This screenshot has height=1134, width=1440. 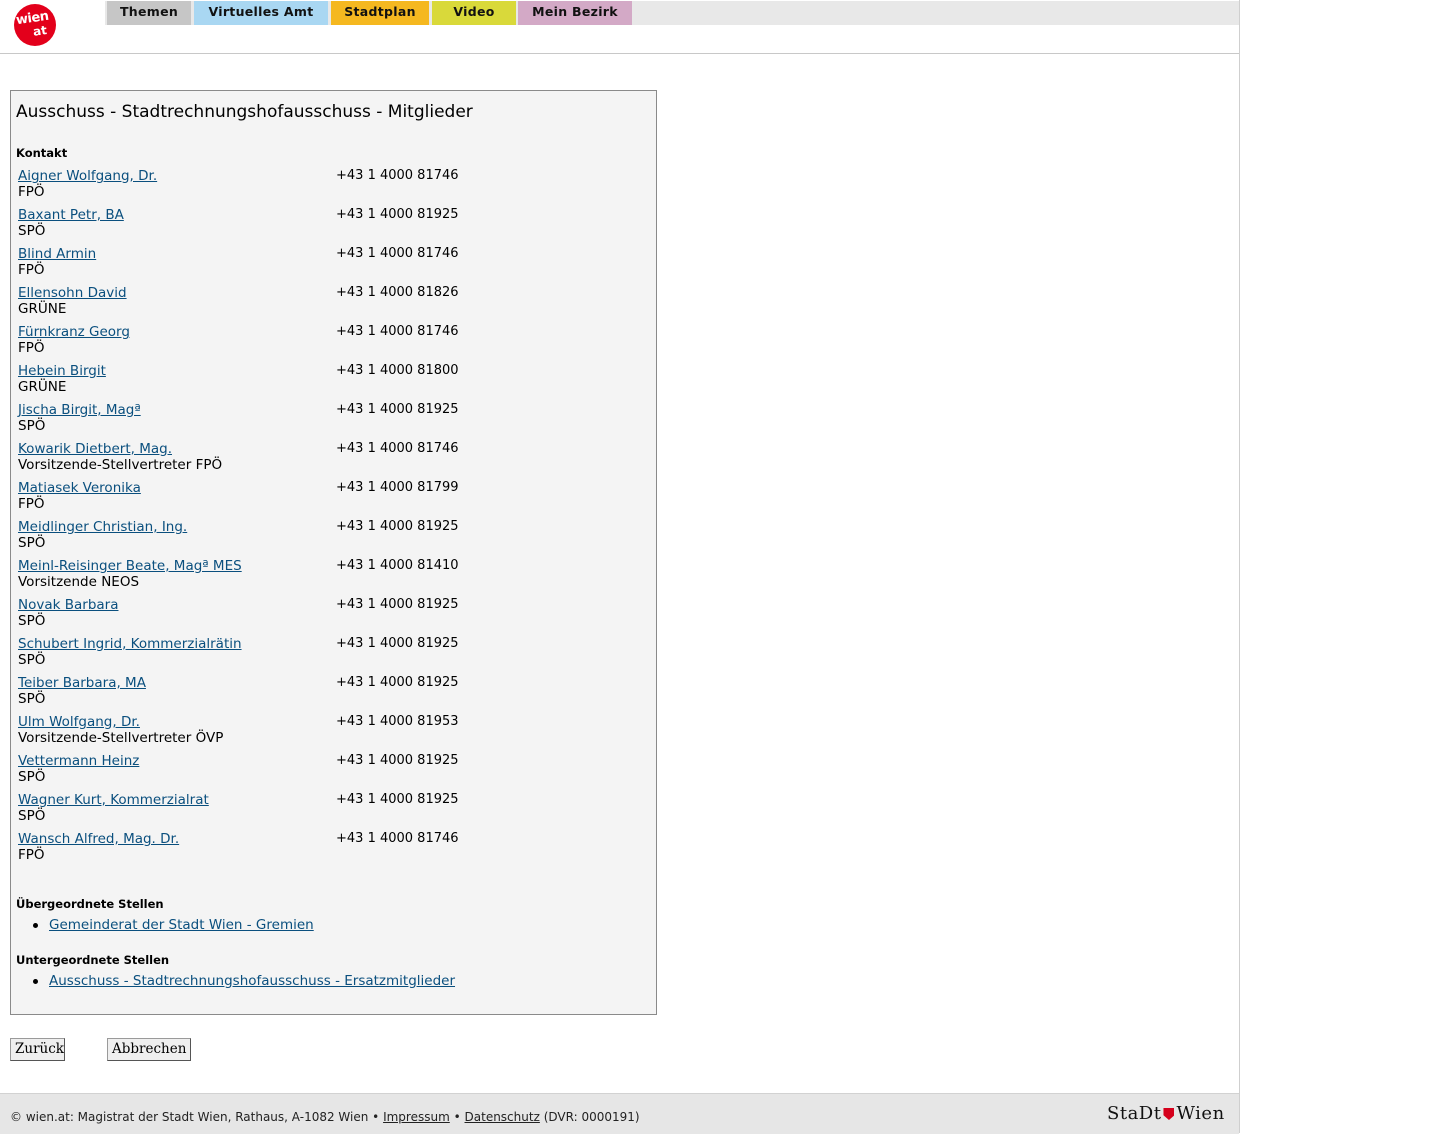 What do you see at coordinates (474, 13) in the screenshot?
I see `tab-video: Video` at bounding box center [474, 13].